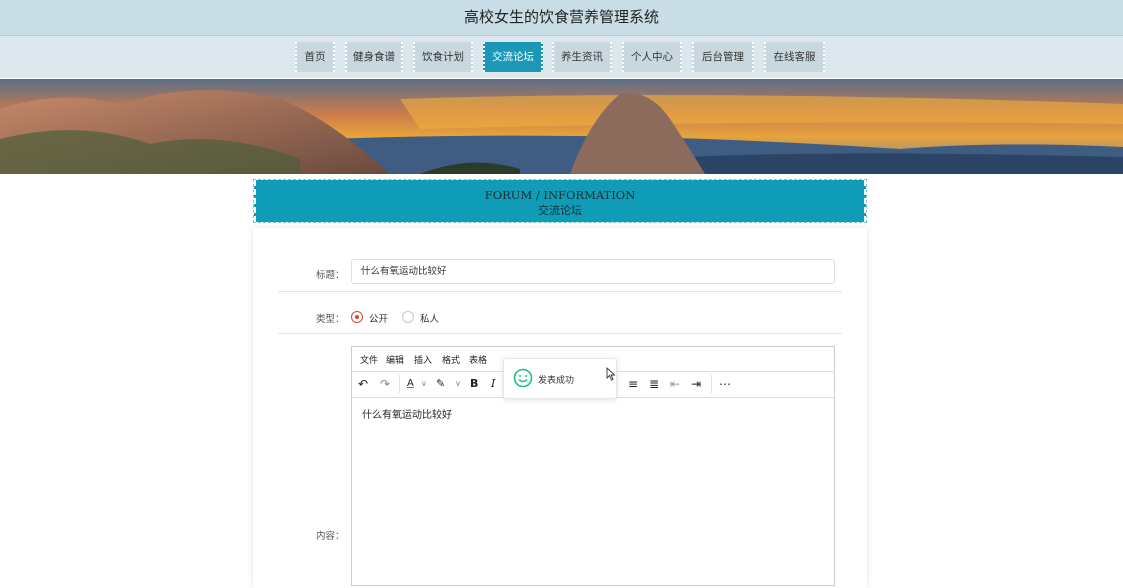  I want to click on menu-edit: 编辑, so click(395, 359).